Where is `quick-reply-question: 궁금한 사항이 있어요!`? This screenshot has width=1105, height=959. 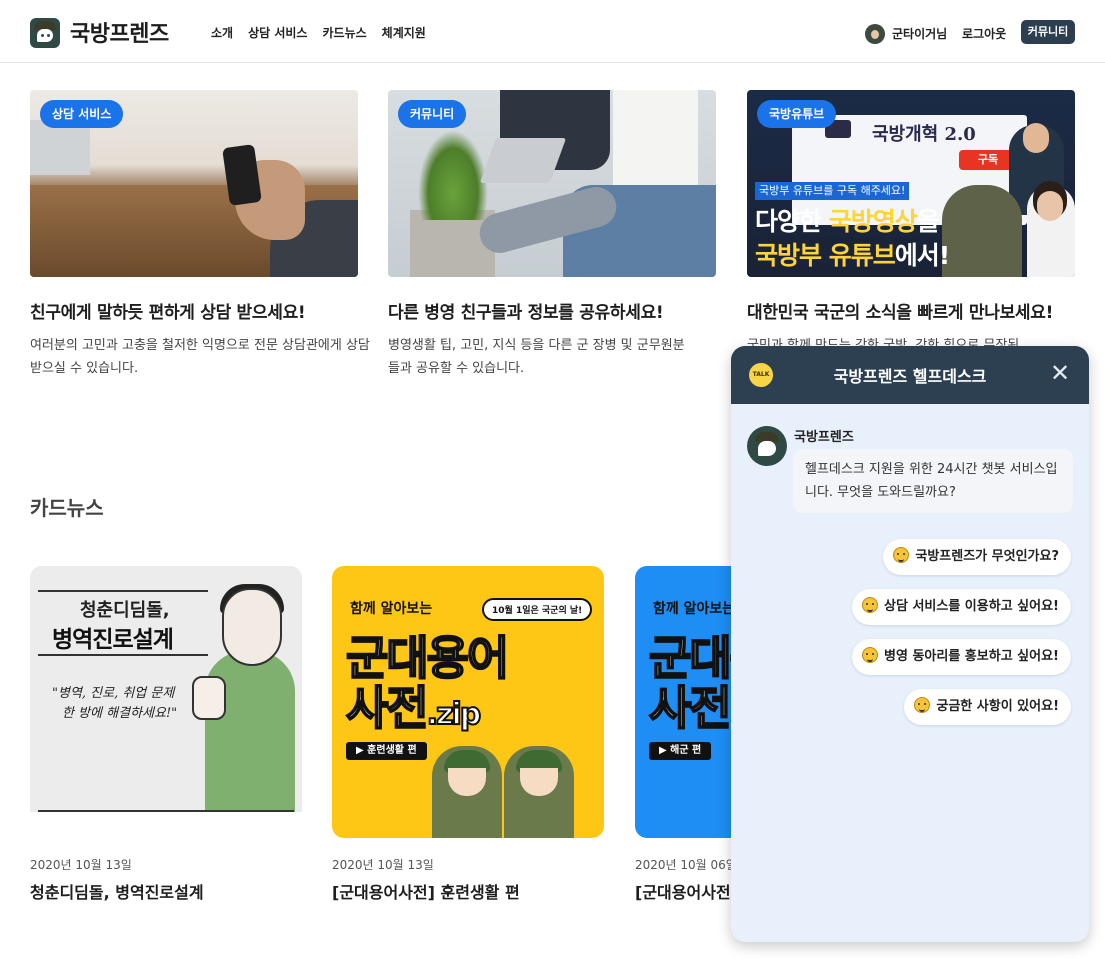
quick-reply-question: 궁금한 사항이 있어요! is located at coordinates (987, 707).